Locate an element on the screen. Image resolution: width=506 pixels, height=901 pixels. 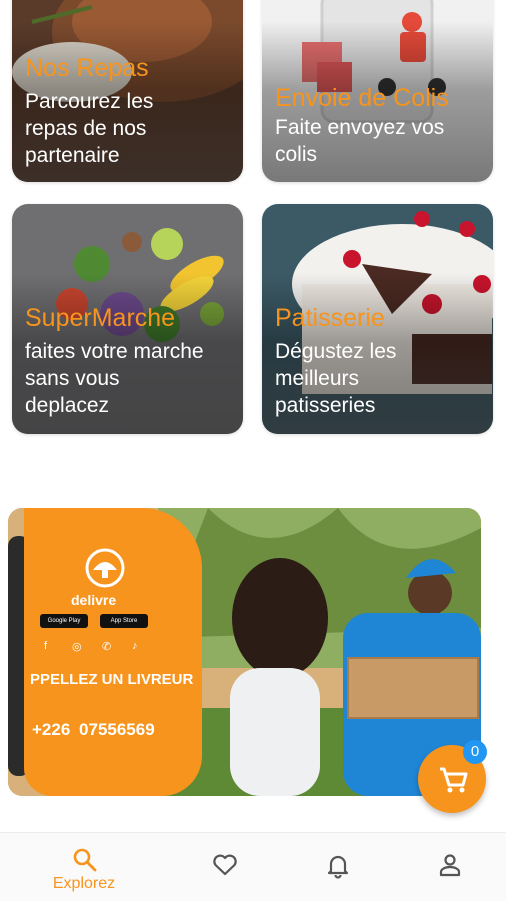
nav-notifications is located at coordinates (338, 867).